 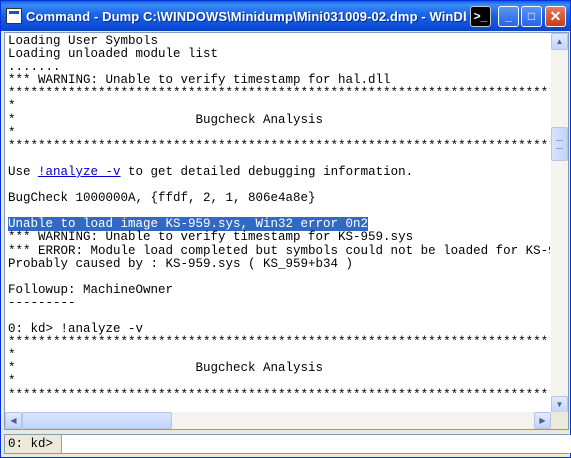 What do you see at coordinates (559, 223) in the screenshot?
I see `vertical-scrollbar: ▲ ▼` at bounding box center [559, 223].